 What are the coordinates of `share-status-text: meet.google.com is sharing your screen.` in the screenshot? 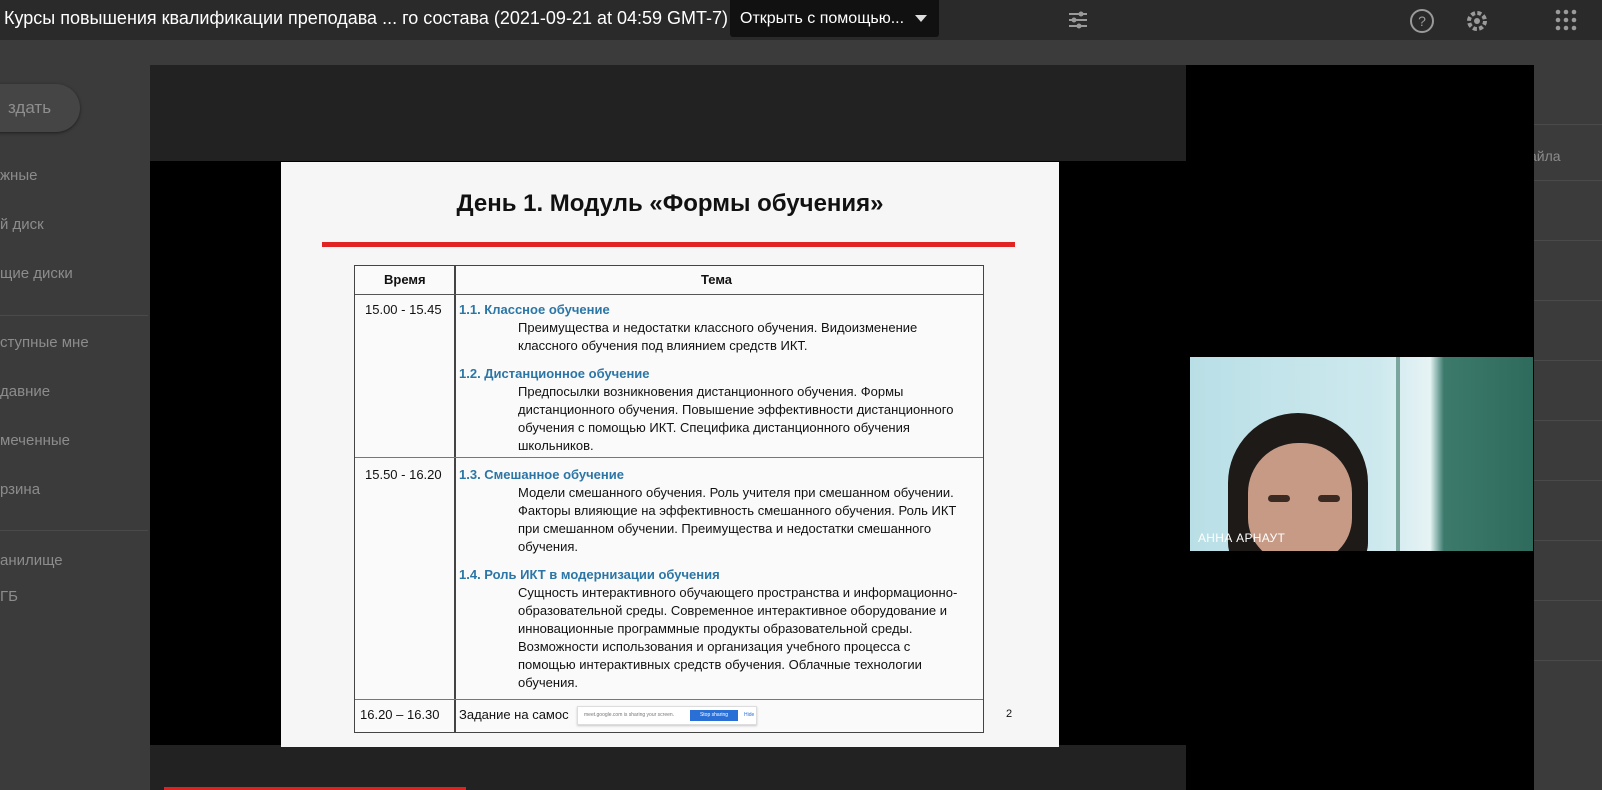 It's located at (629, 715).